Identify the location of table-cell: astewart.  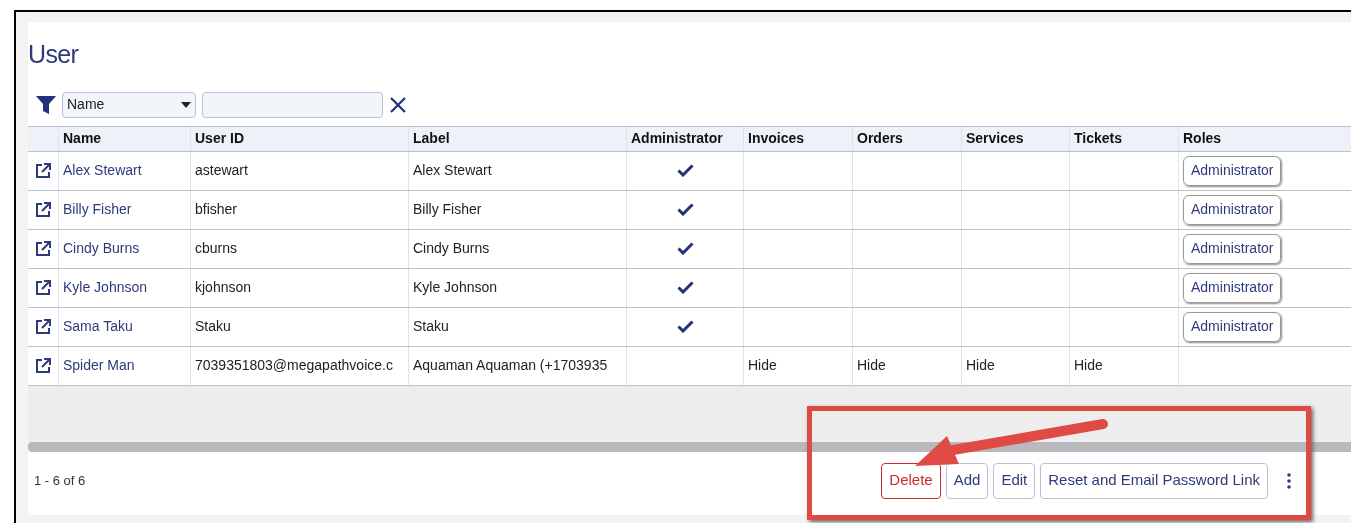
(299, 170).